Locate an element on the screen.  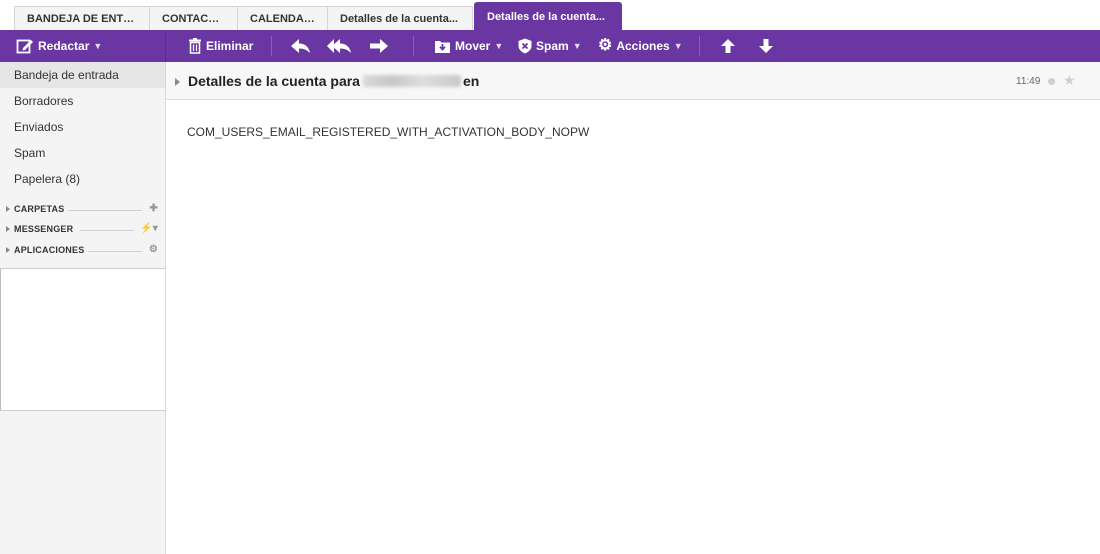
delete-button: Eliminar is located at coordinates (220, 46).